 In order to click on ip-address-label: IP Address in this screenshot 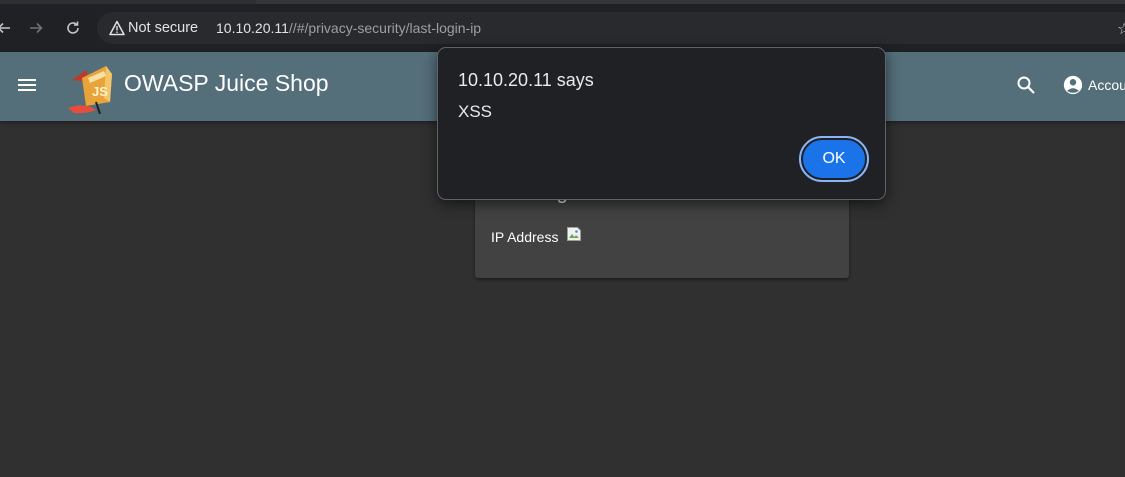, I will do `click(525, 237)`.